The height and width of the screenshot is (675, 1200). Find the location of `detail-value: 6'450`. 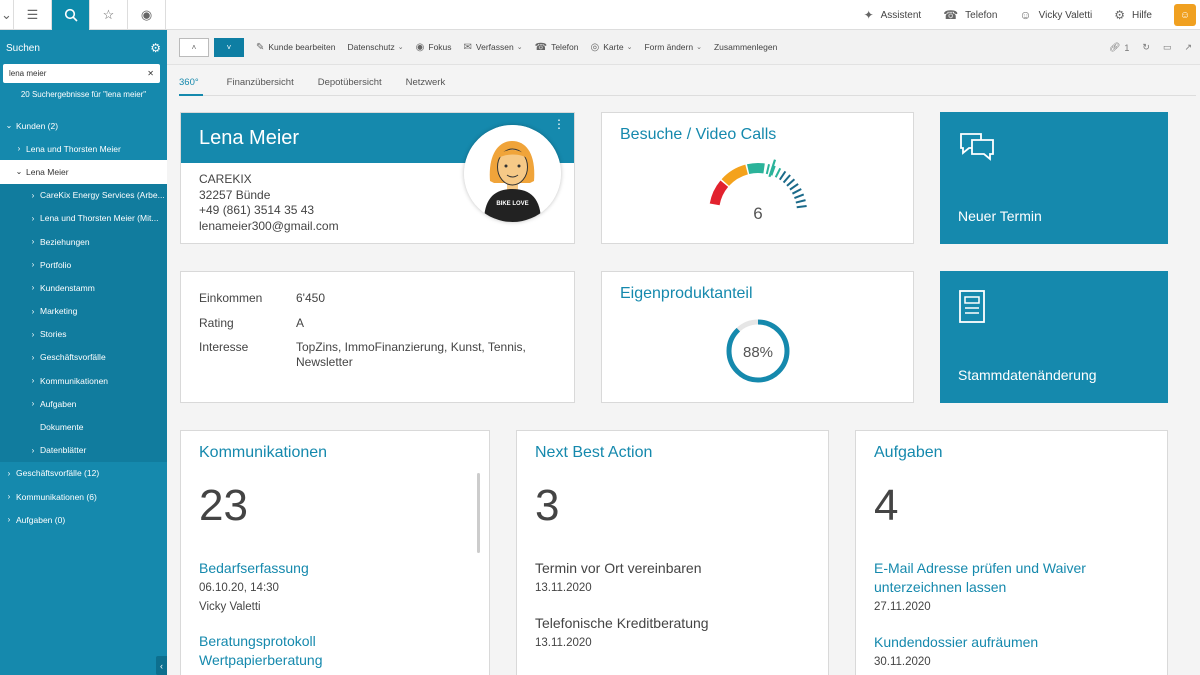

detail-value: 6'450 is located at coordinates (310, 298).